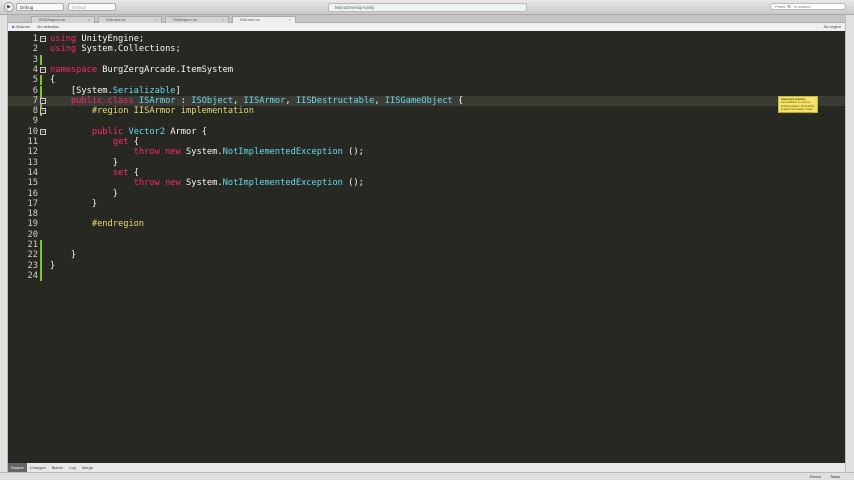 The width and height of the screenshot is (854, 480). I want to click on code-line: 2 using System.Collections;, so click(426, 49).